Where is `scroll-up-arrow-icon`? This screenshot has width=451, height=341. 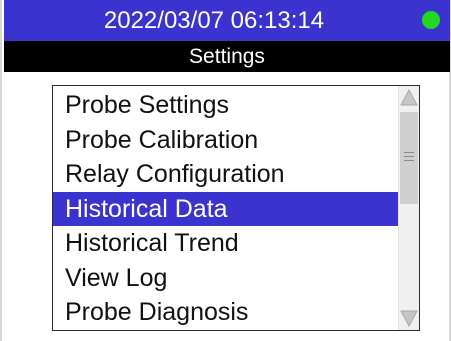
scroll-up-arrow-icon is located at coordinates (409, 97).